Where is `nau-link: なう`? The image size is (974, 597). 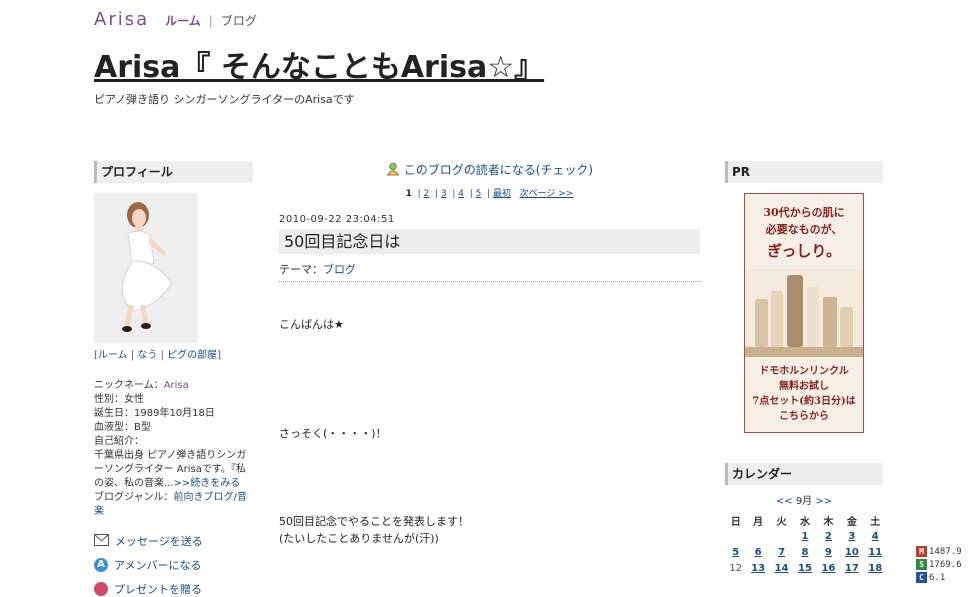 nau-link: なう is located at coordinates (147, 355).